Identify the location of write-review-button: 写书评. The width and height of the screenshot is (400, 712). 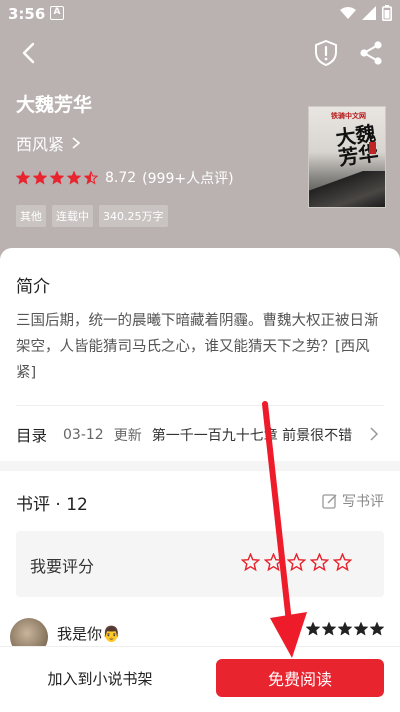
(353, 501).